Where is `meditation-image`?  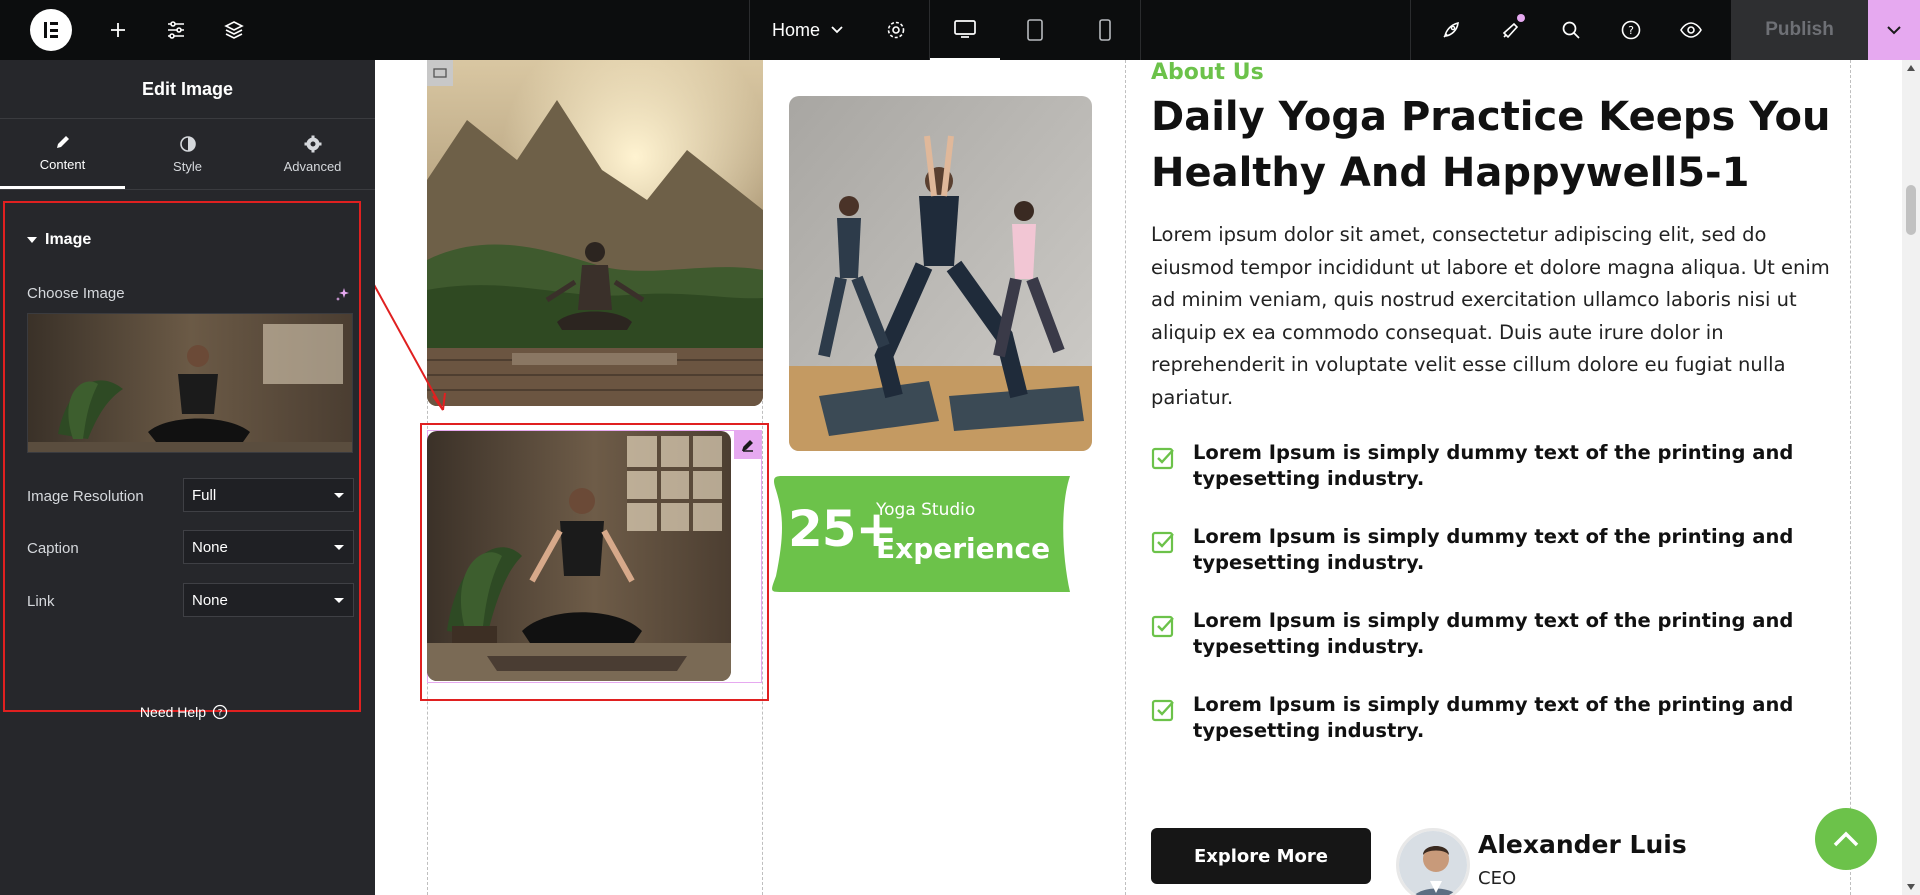 meditation-image is located at coordinates (579, 556).